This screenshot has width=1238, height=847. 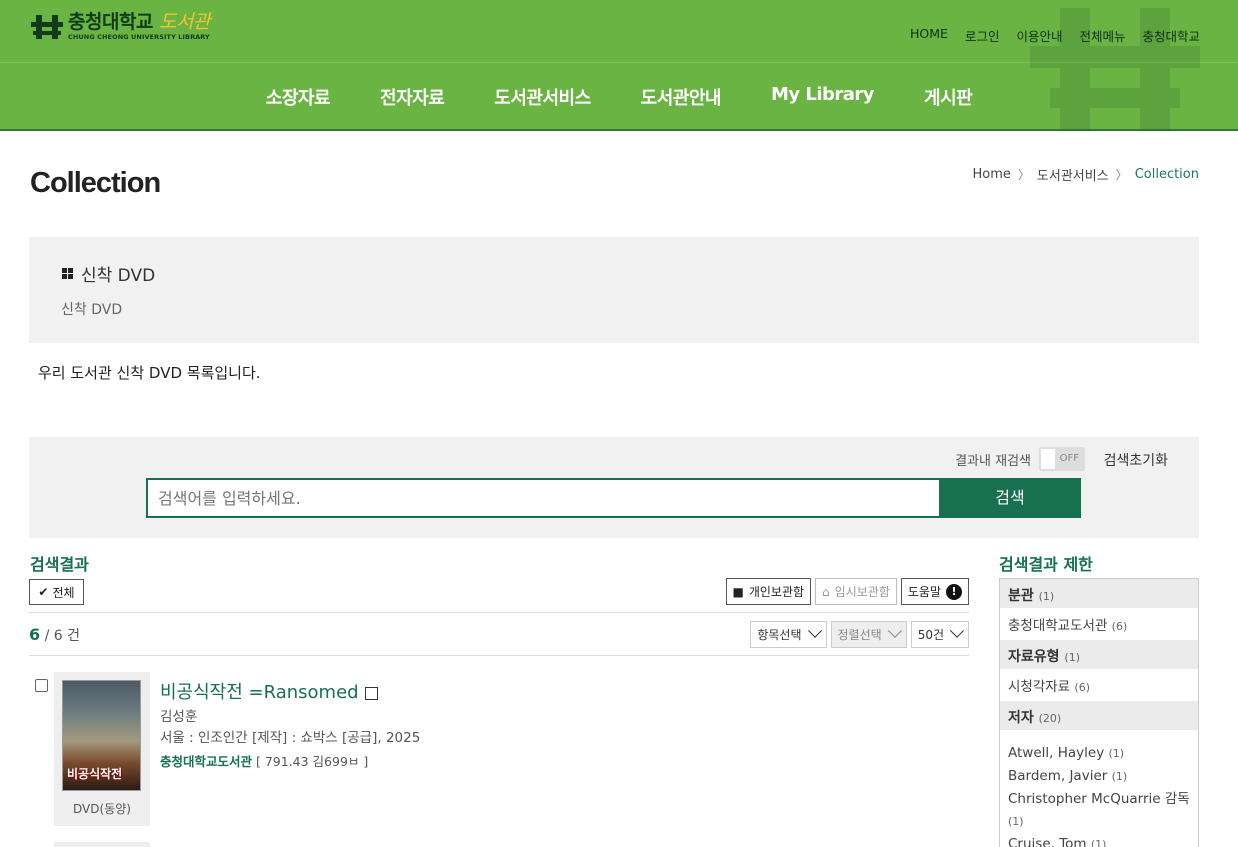 I want to click on nav-electronic: 전자자료, so click(x=412, y=97).